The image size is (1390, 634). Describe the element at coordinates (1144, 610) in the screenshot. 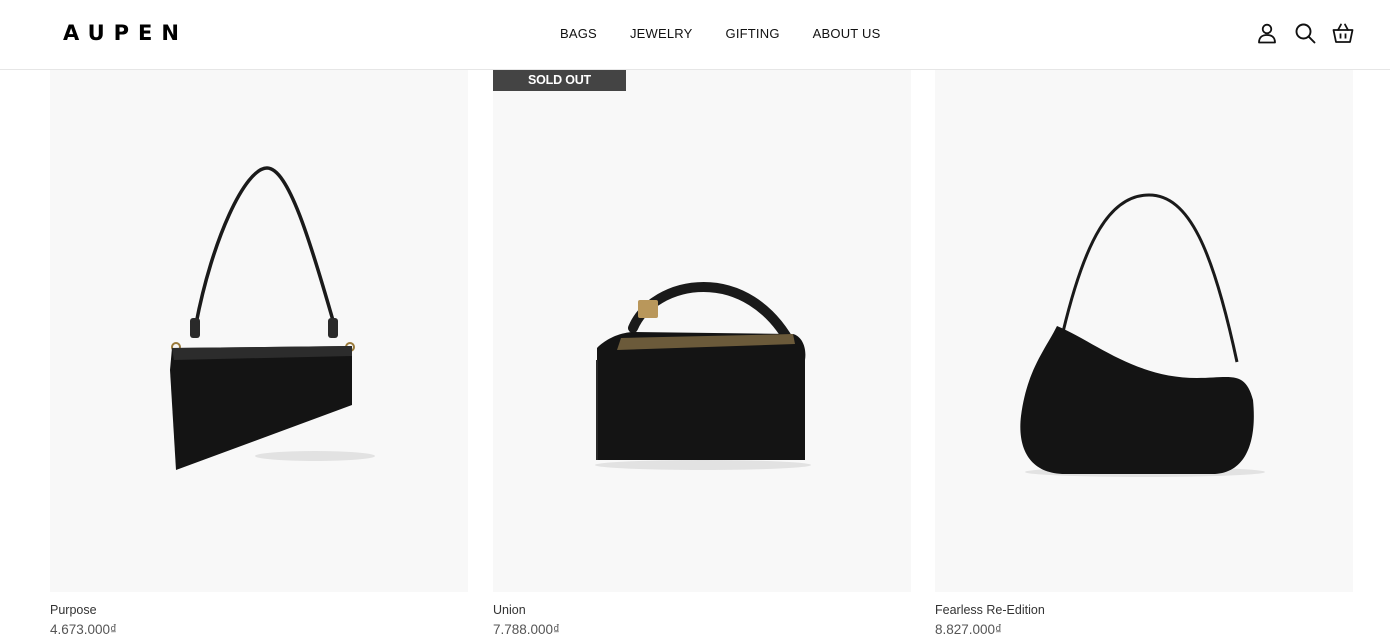

I see `product-name: Fearless Re-Edition` at that location.